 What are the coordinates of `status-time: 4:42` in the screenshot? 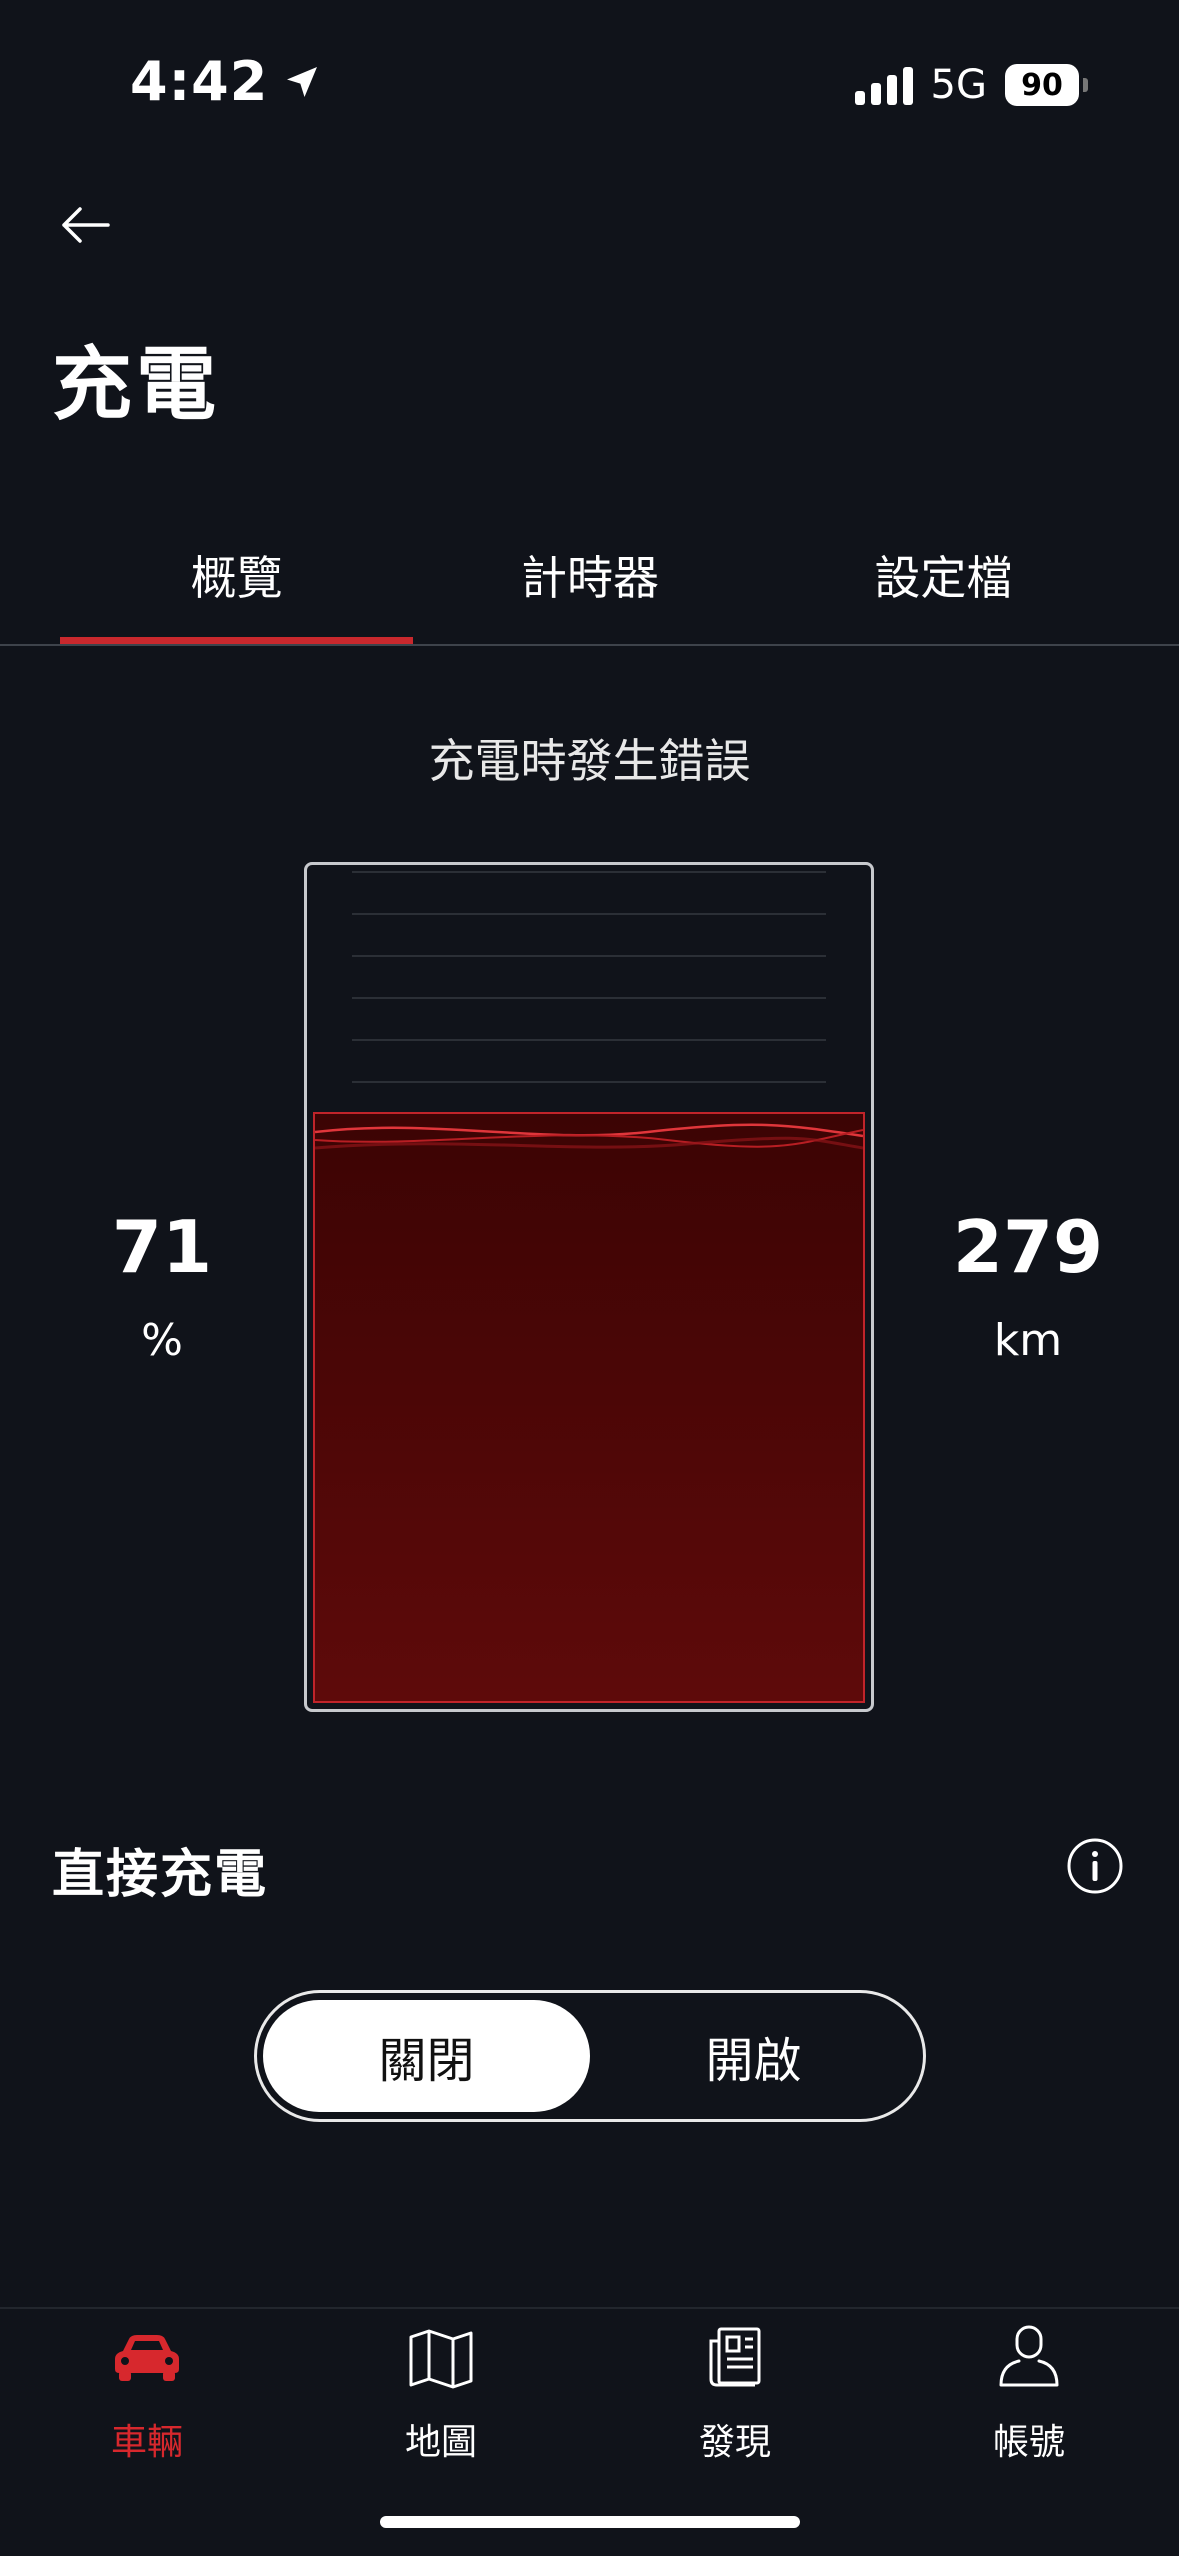 It's located at (226, 81).